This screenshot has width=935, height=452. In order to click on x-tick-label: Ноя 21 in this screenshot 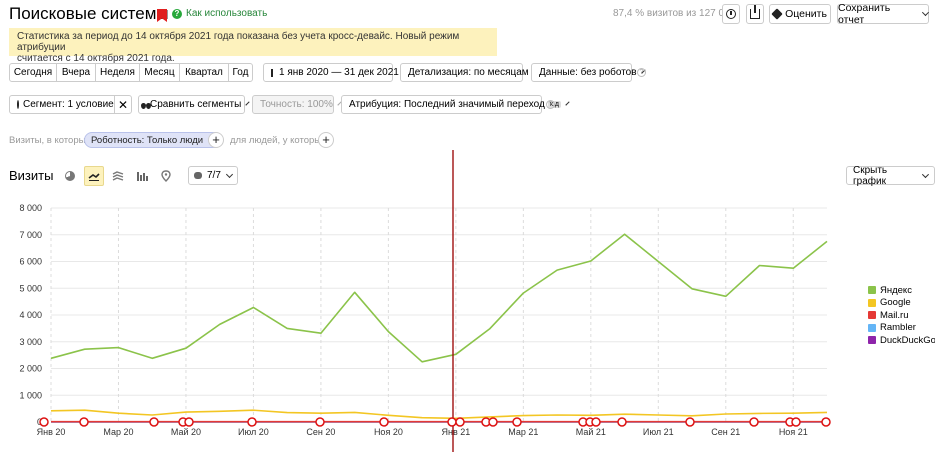, I will do `click(793, 432)`.